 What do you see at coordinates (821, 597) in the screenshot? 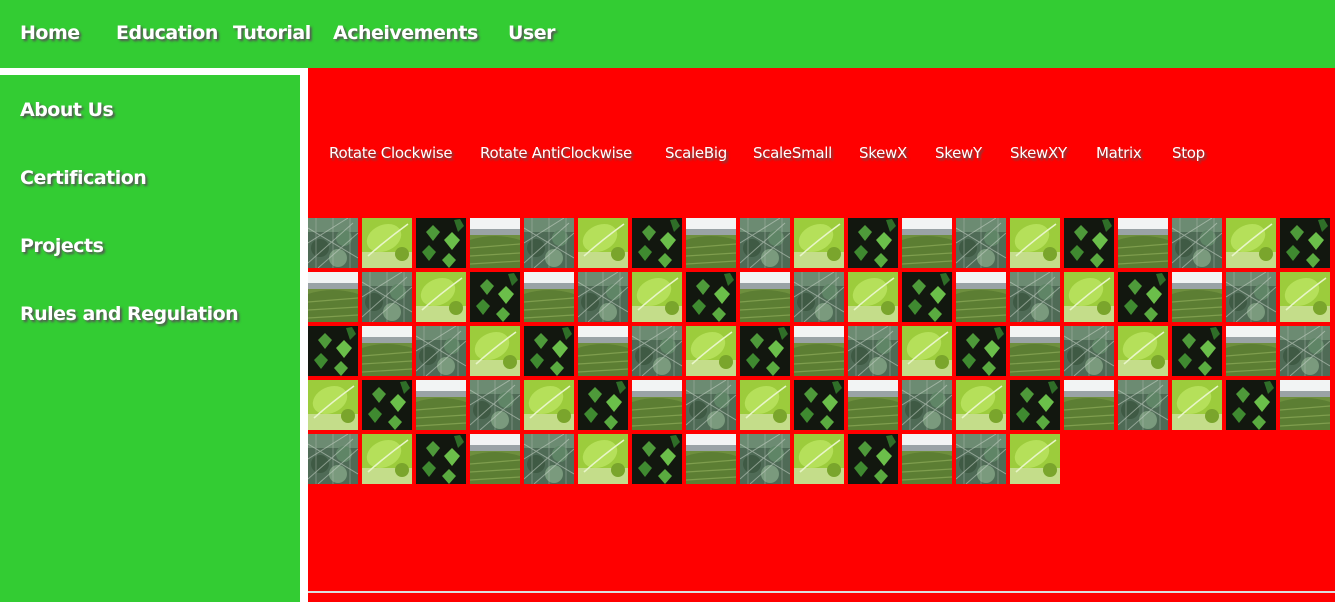
I see `main-content-footer` at bounding box center [821, 597].